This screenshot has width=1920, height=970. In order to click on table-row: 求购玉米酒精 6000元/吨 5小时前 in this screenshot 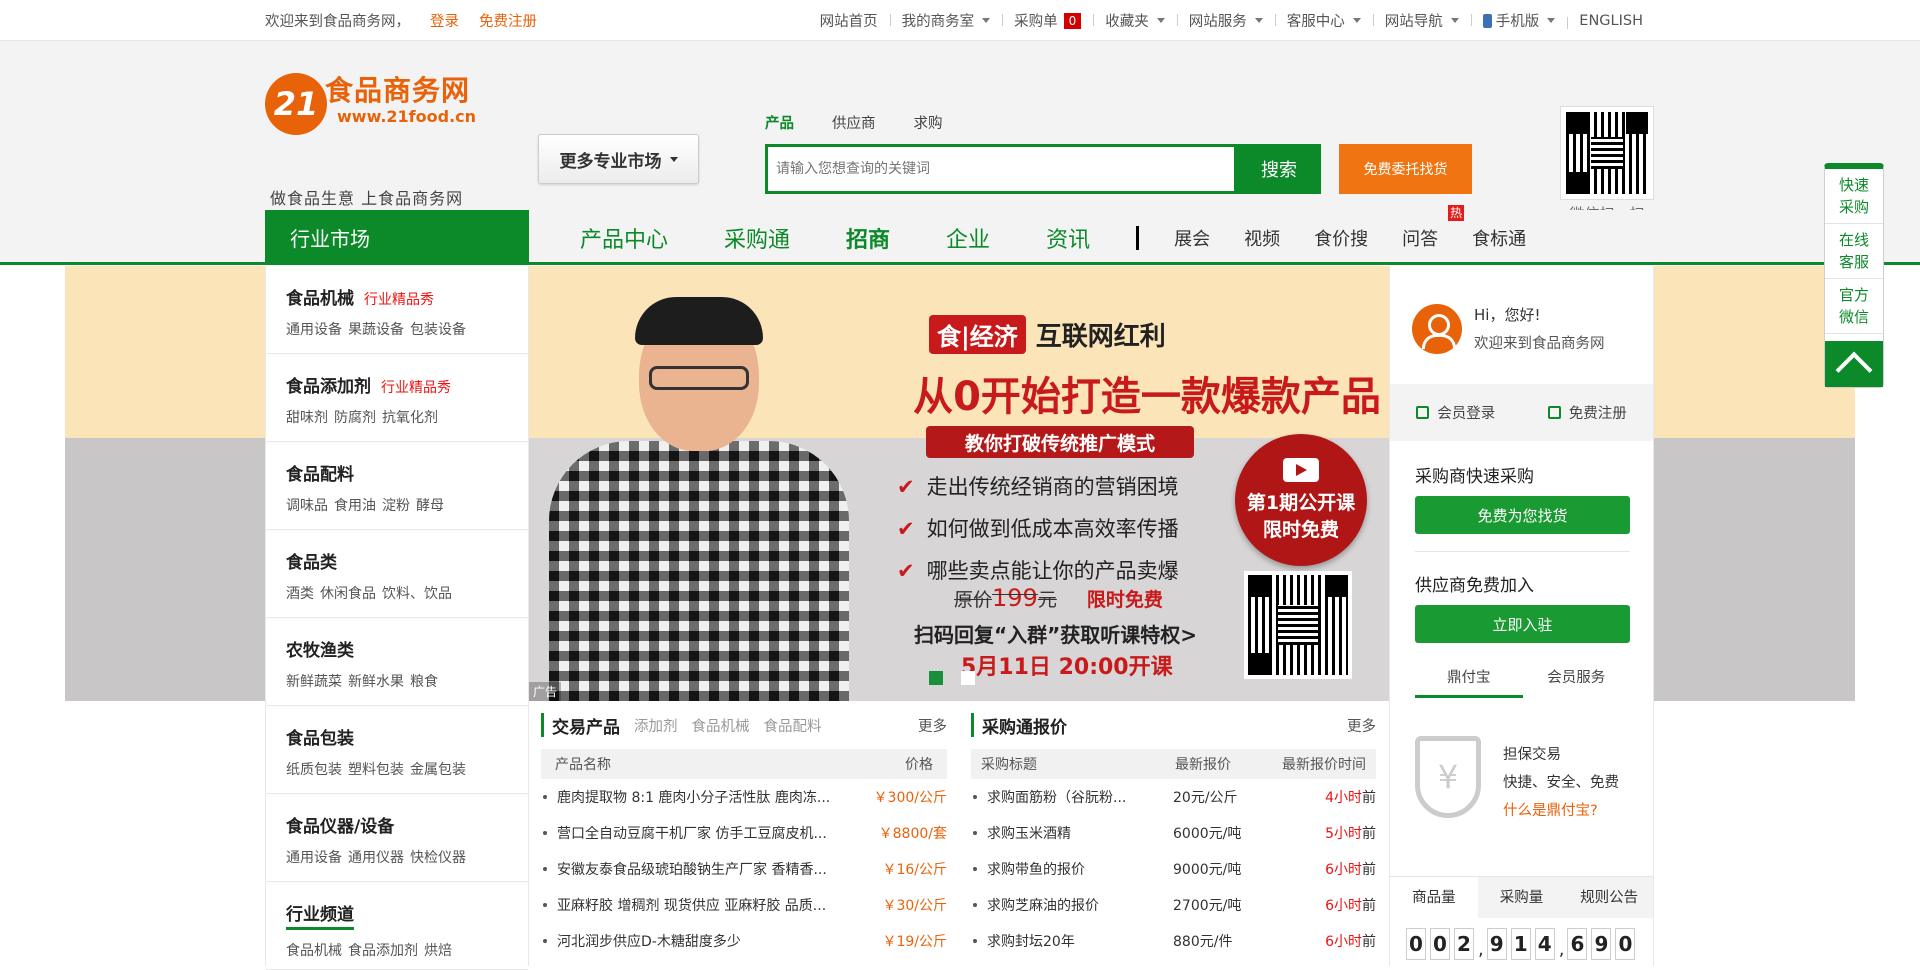, I will do `click(1173, 833)`.